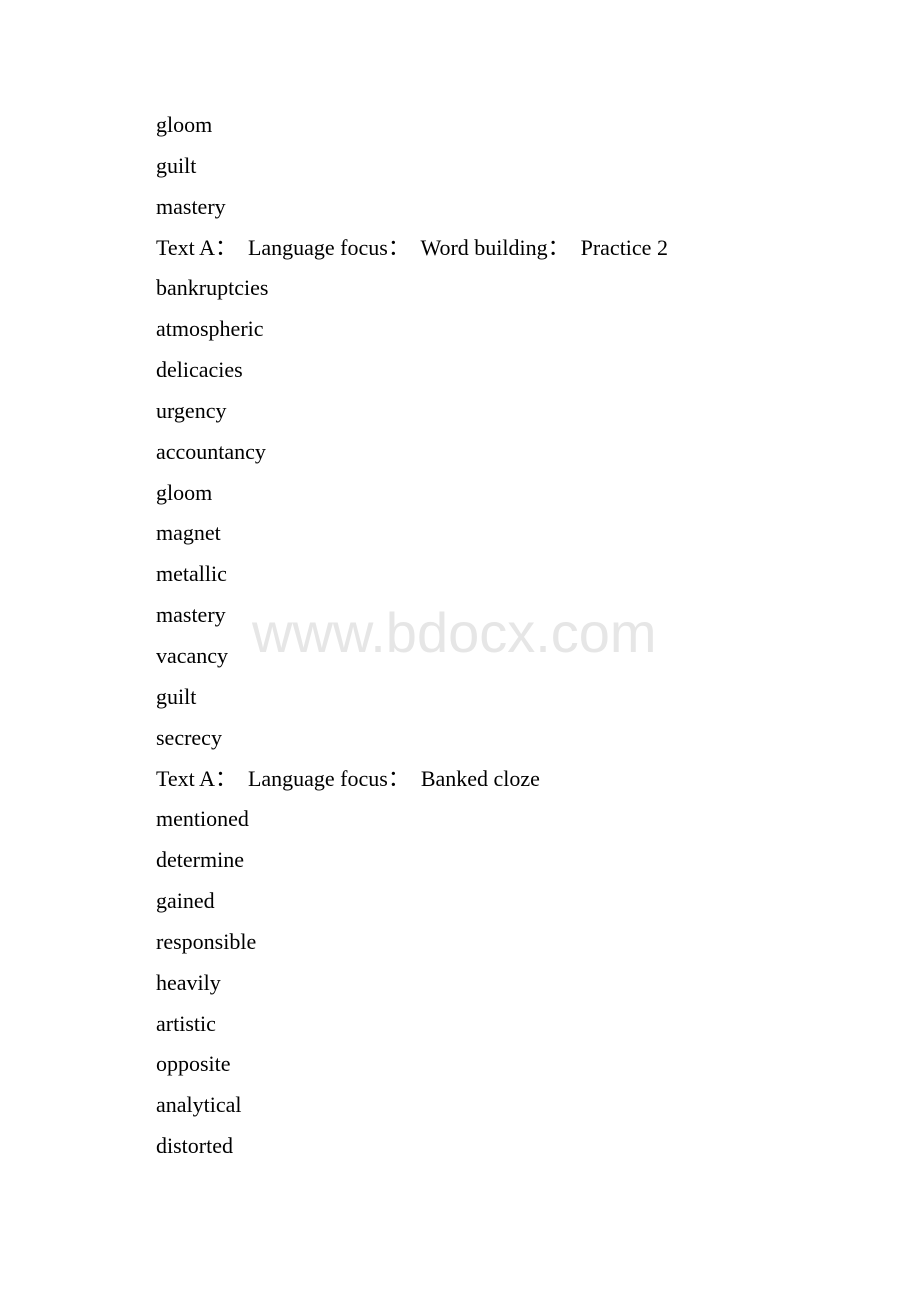  I want to click on answer-word: delicacies, so click(199, 370).